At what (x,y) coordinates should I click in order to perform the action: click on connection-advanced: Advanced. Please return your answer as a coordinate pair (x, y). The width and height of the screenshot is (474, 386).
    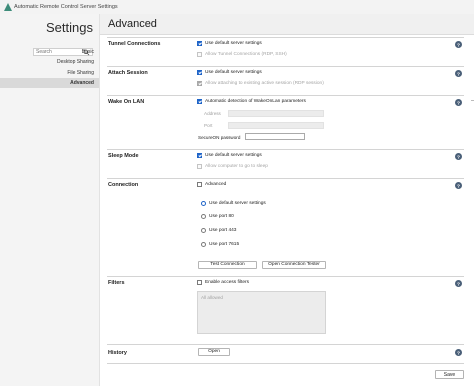
    Looking at the image, I should click on (211, 184).